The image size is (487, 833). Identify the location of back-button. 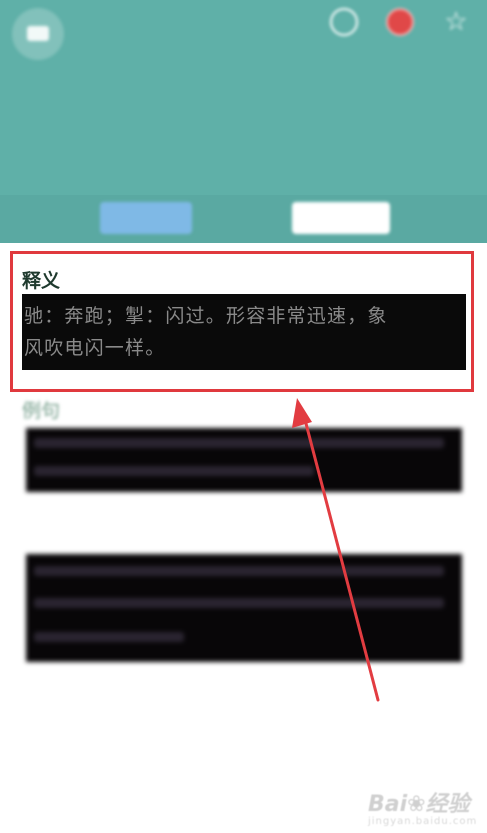
(38, 34).